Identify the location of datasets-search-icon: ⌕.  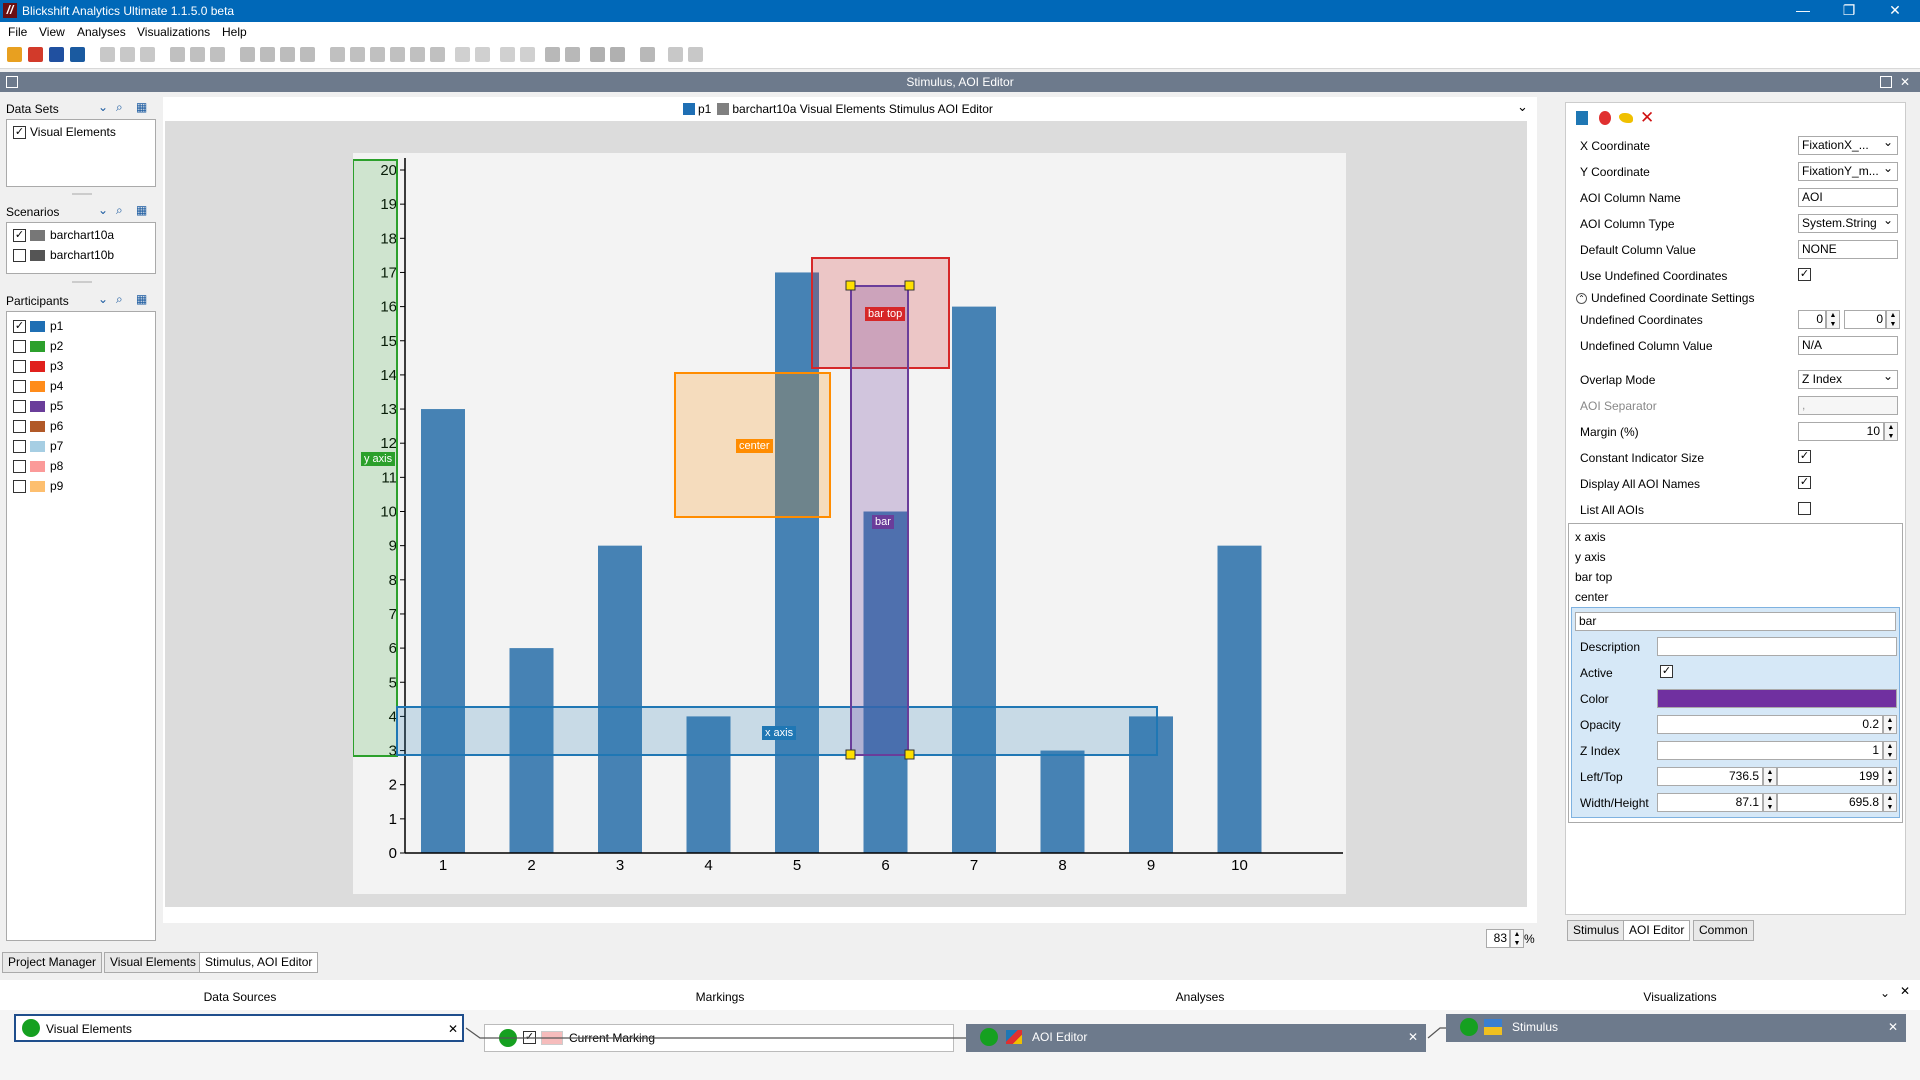
(119, 107).